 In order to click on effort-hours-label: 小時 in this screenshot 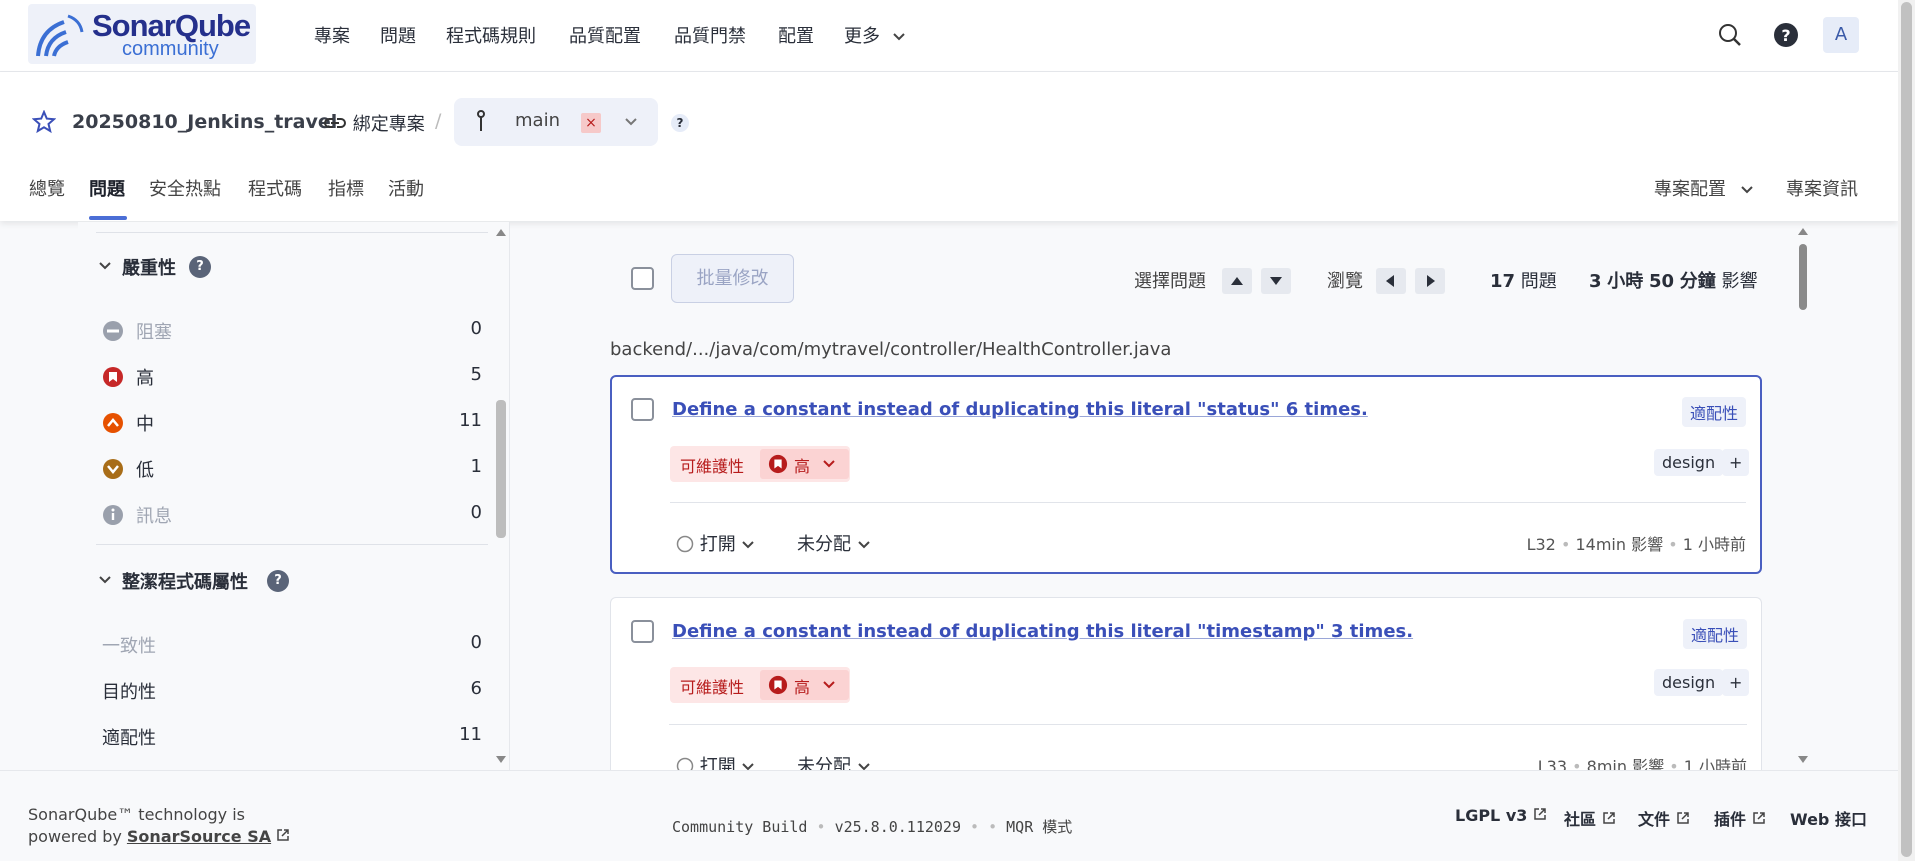, I will do `click(1625, 281)`.